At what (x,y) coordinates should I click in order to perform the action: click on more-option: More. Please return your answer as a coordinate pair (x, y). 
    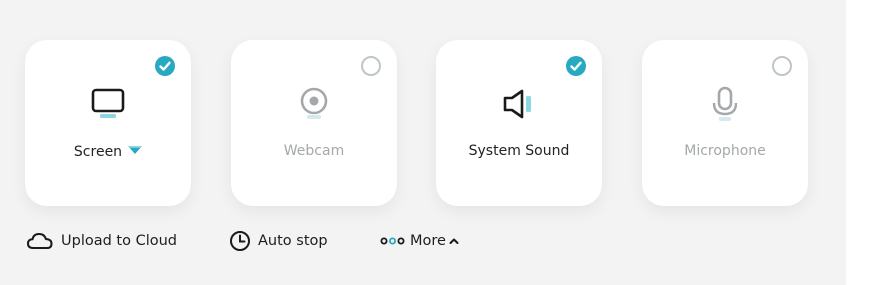
    Looking at the image, I should click on (419, 241).